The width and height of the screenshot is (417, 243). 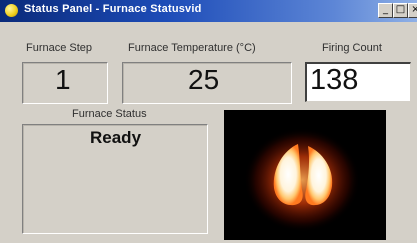 I want to click on furnace-temperature-value: 25, so click(x=204, y=79).